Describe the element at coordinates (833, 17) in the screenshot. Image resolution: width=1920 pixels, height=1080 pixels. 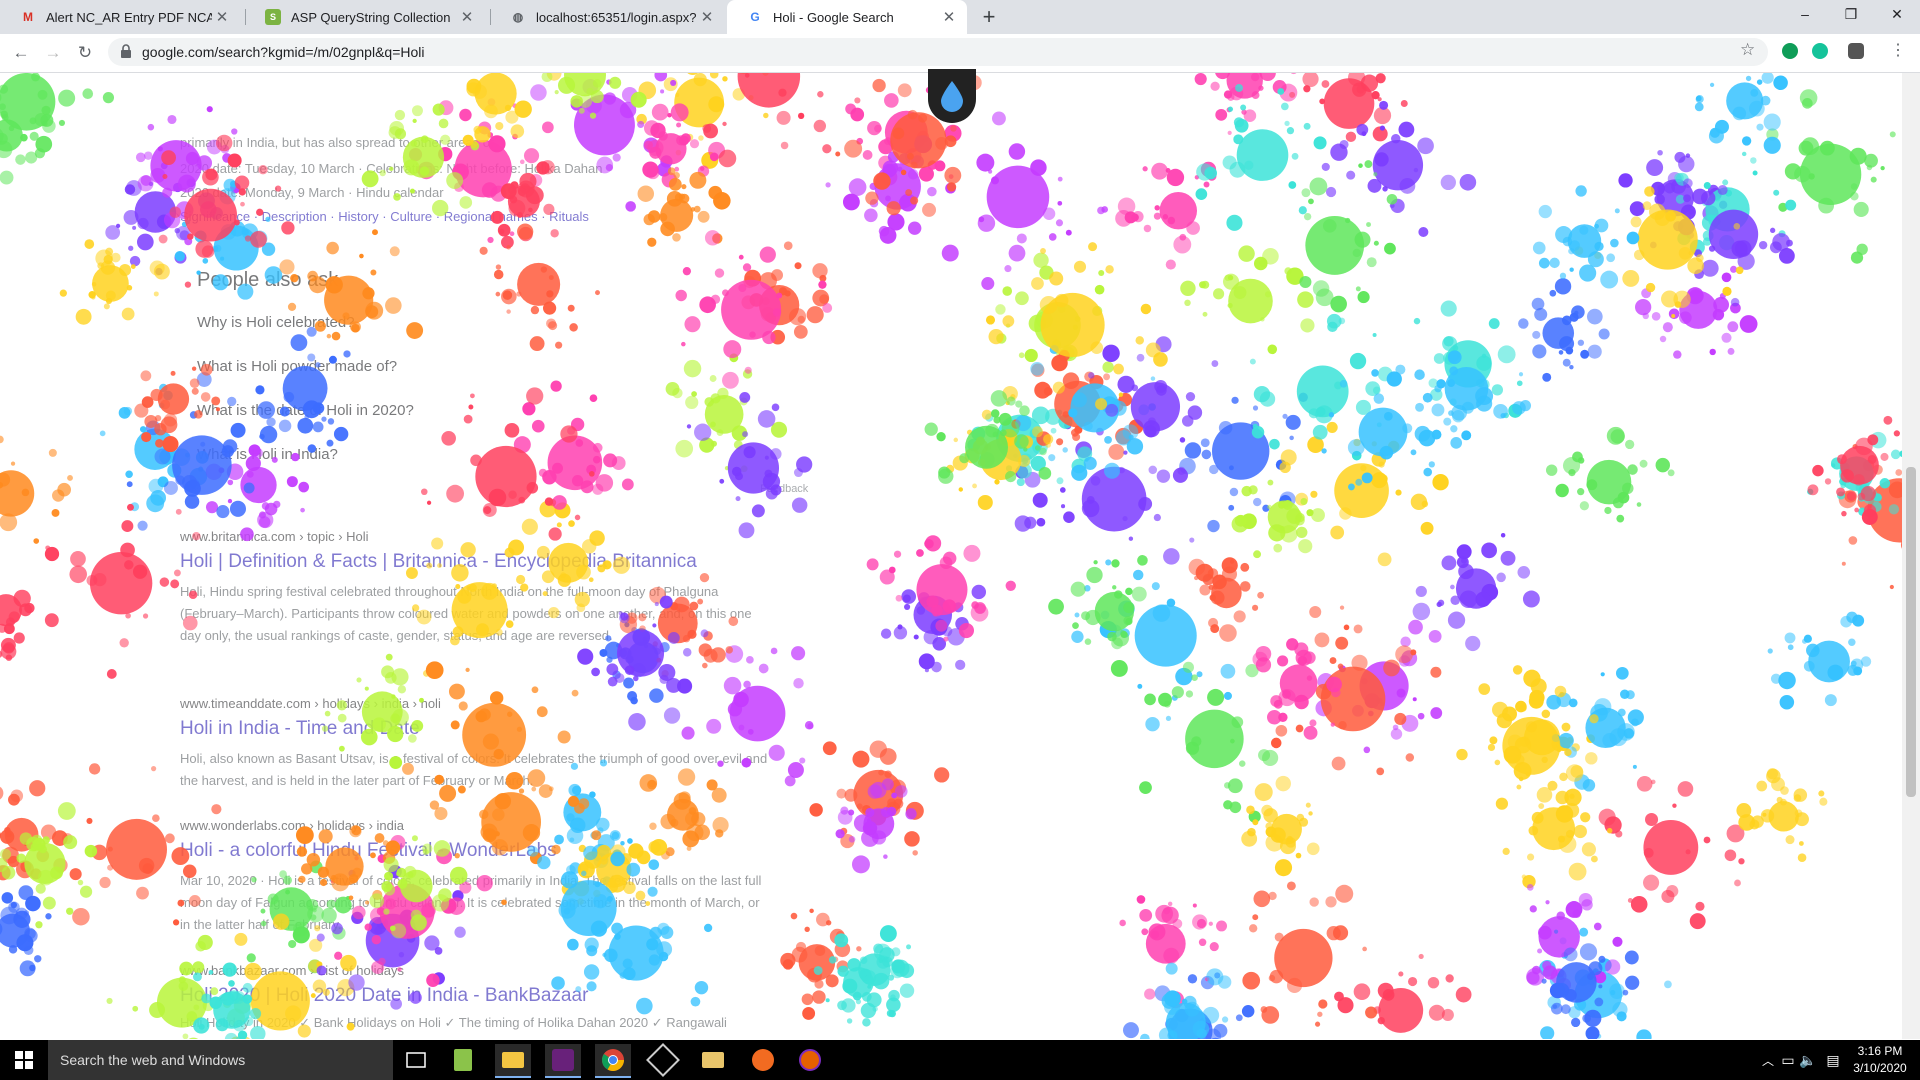
I see `tab-label: Holi - Google Search` at that location.